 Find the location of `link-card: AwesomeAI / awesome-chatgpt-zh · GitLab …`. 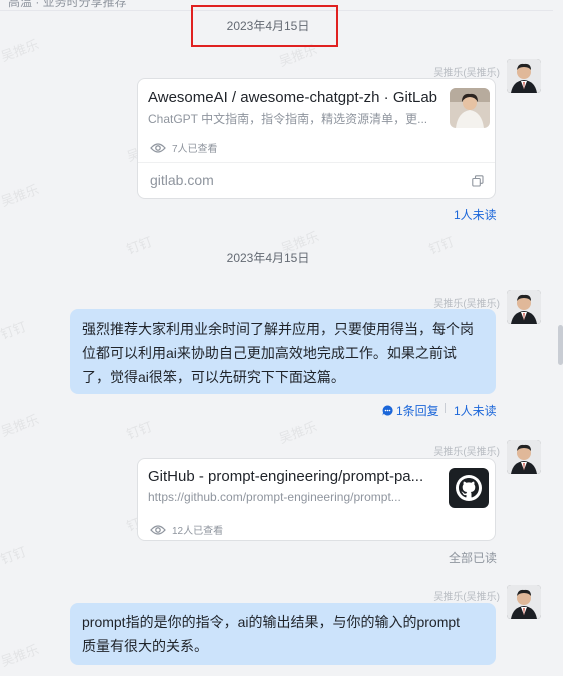

link-card: AwesomeAI / awesome-chatgpt-zh · GitLab … is located at coordinates (316, 138).